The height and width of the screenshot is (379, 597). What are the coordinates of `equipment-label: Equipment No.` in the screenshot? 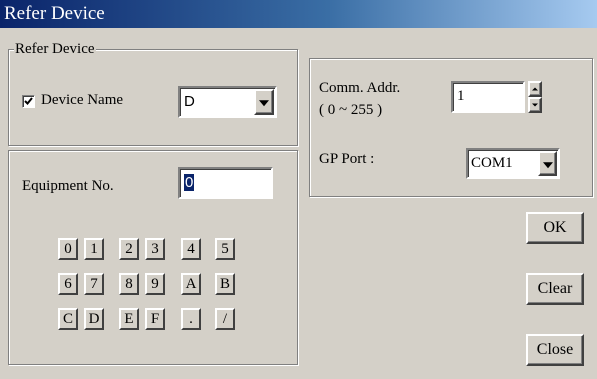 It's located at (68, 186).